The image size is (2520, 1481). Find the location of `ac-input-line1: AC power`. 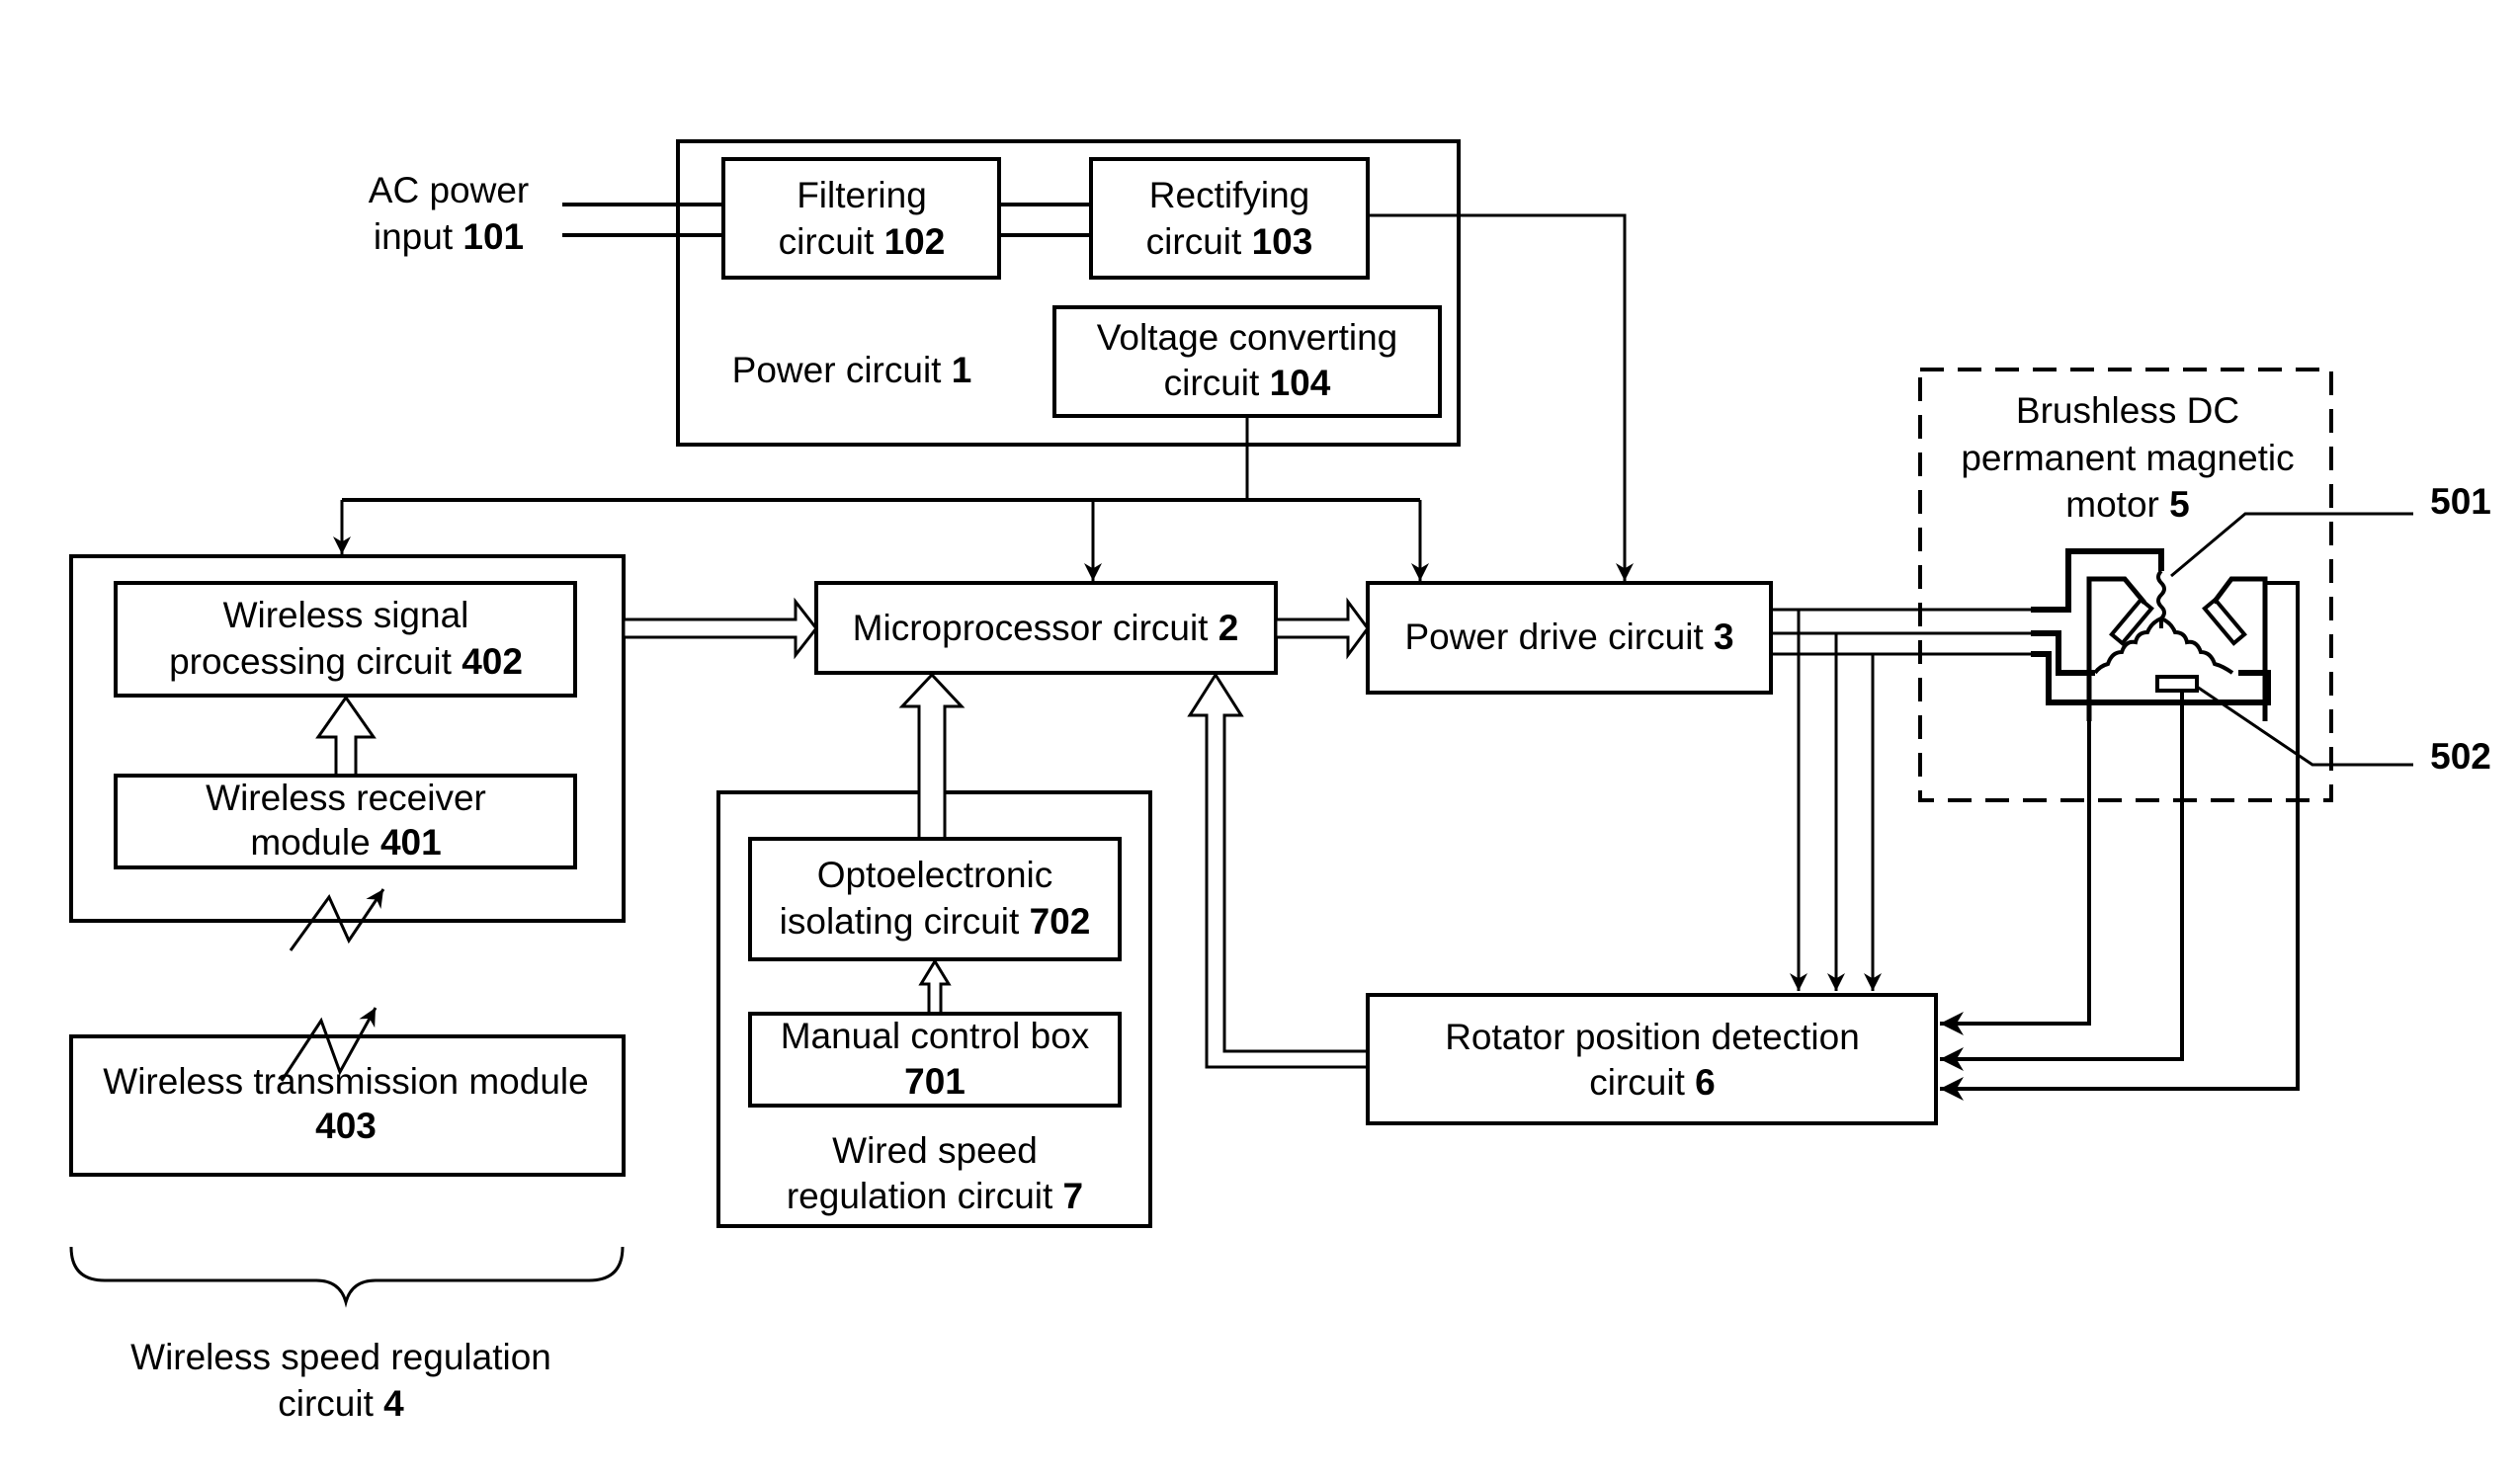

ac-input-line1: AC power is located at coordinates (449, 190).